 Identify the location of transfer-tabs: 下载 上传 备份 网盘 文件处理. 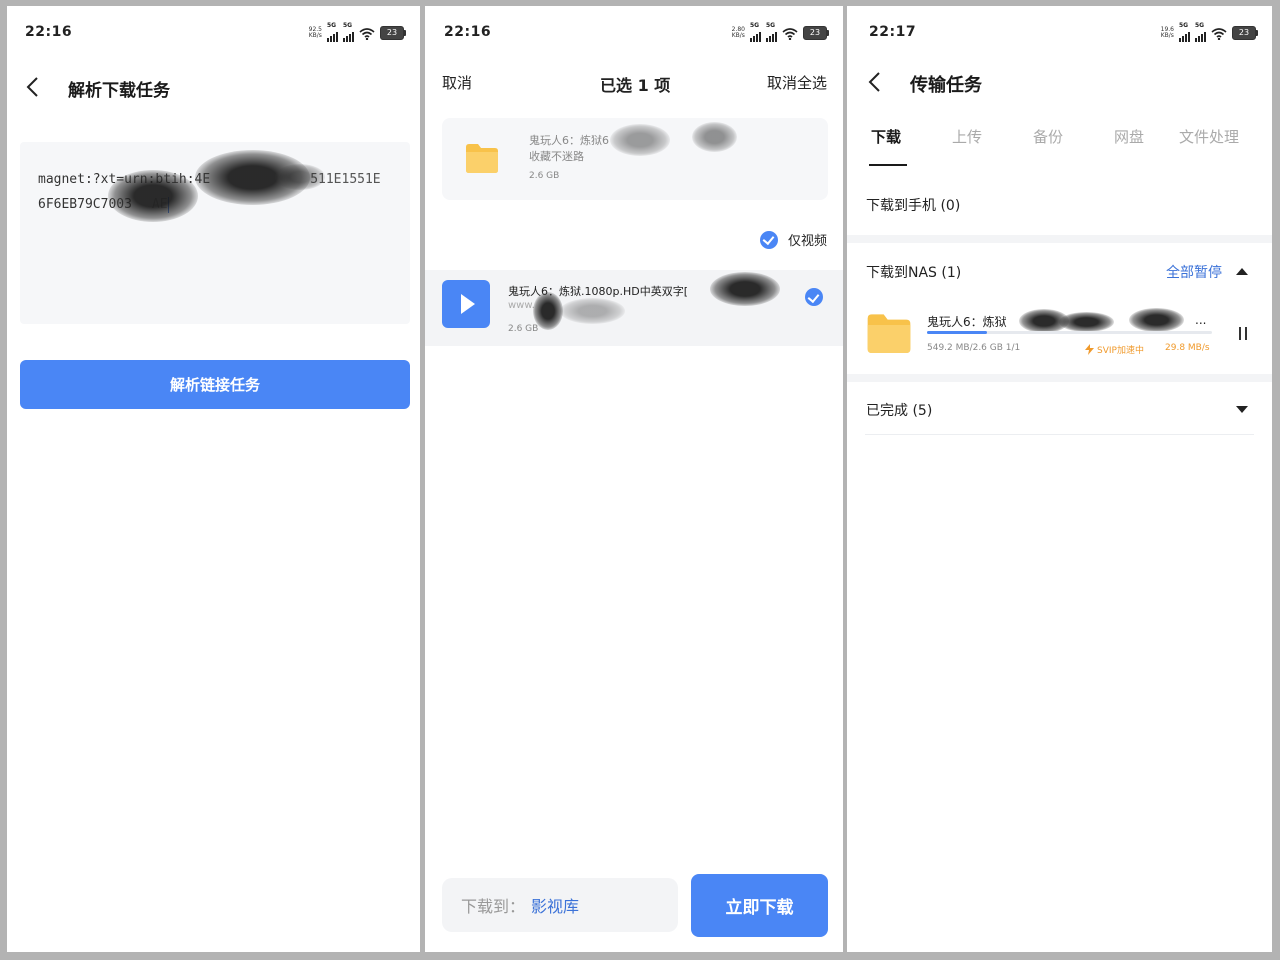
(1059, 146).